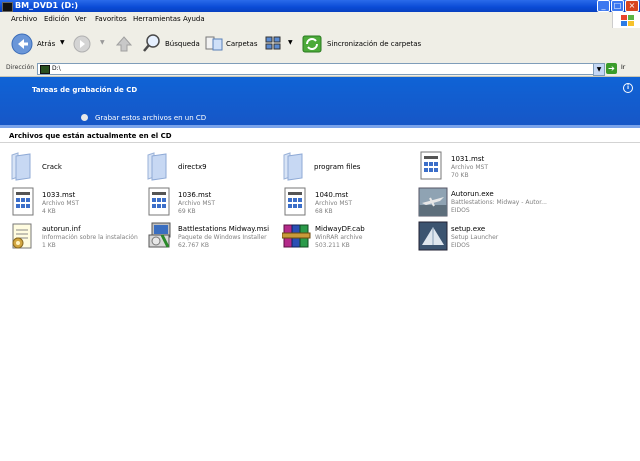 The width and height of the screenshot is (640, 461). Describe the element at coordinates (374, 44) in the screenshot. I see `sync-label: Sincronización de carpetas` at that location.